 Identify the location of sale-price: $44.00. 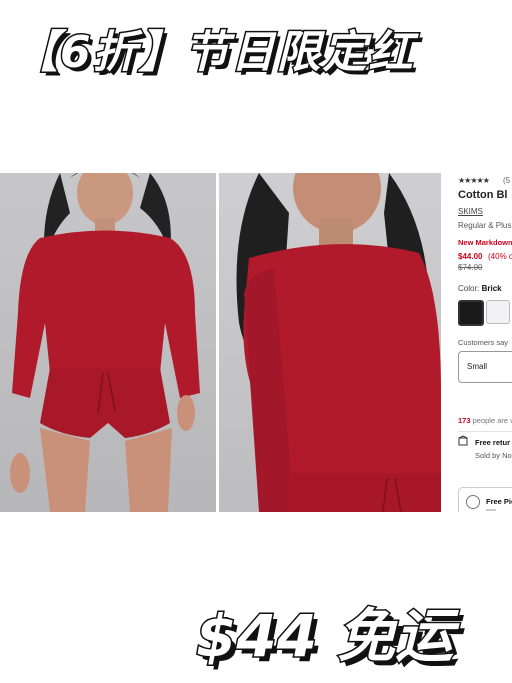
(470, 256).